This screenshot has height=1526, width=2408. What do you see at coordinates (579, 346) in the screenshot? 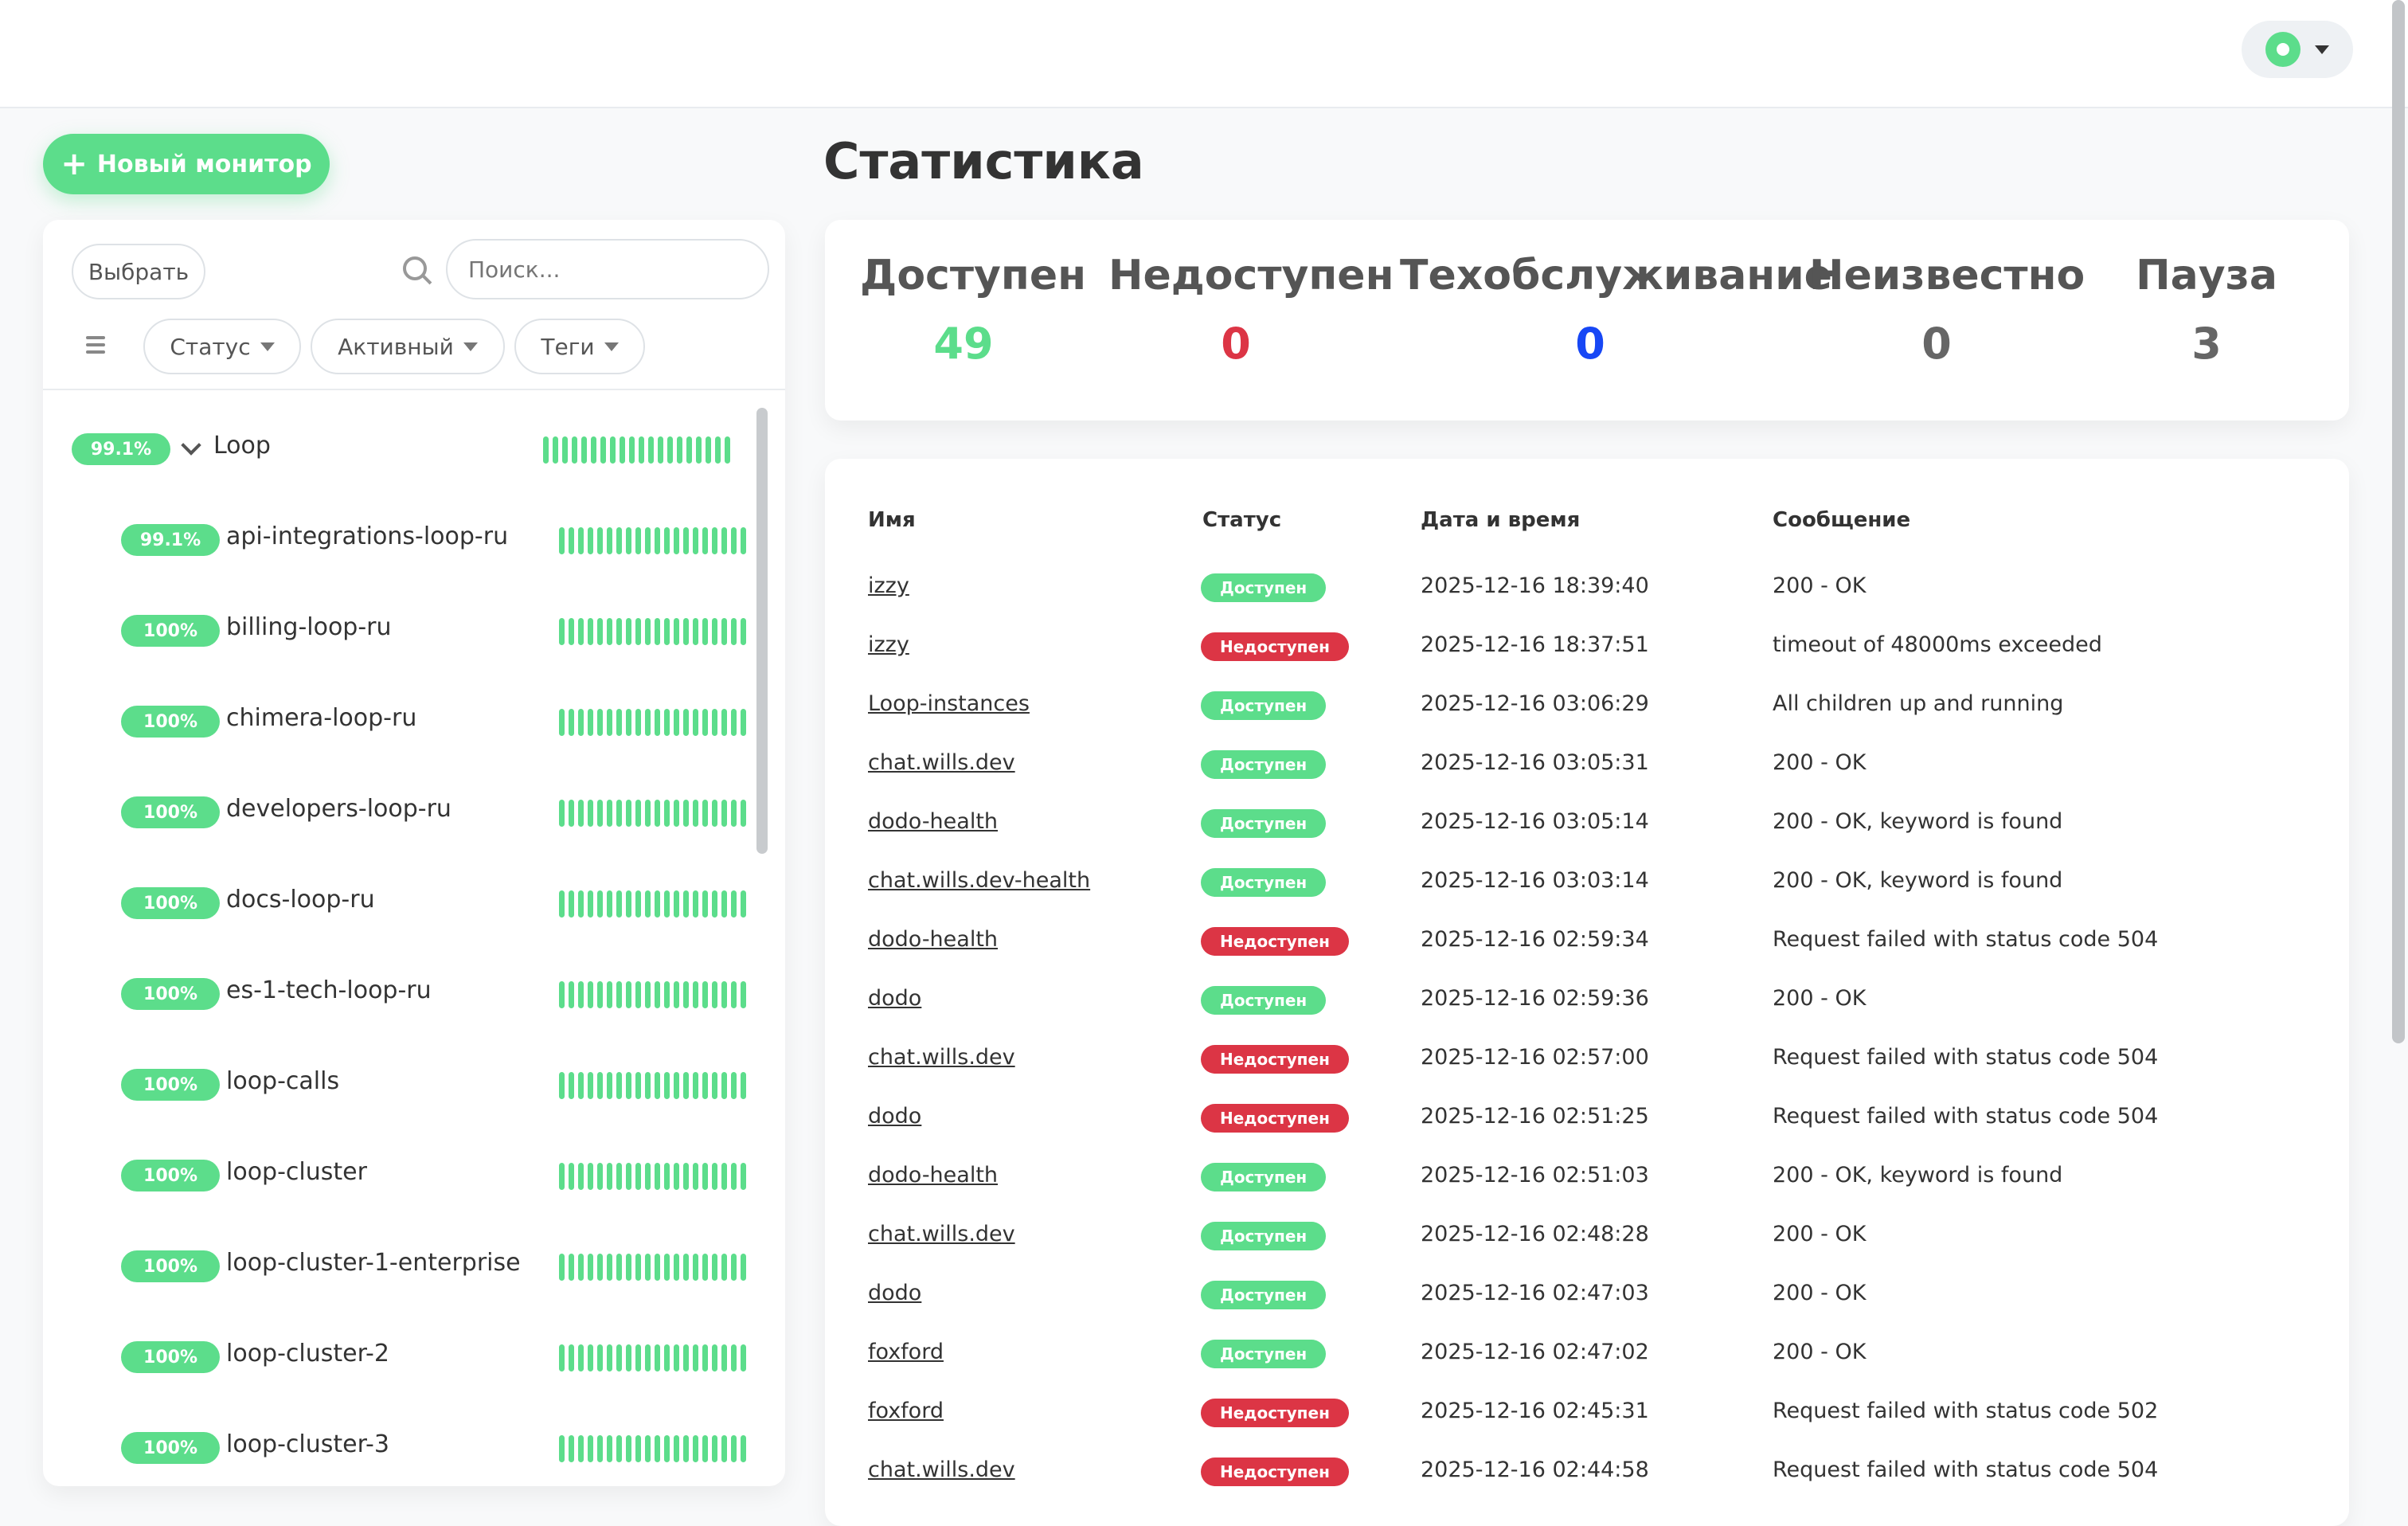
I see `tags-filter-dropdown: Теги` at bounding box center [579, 346].